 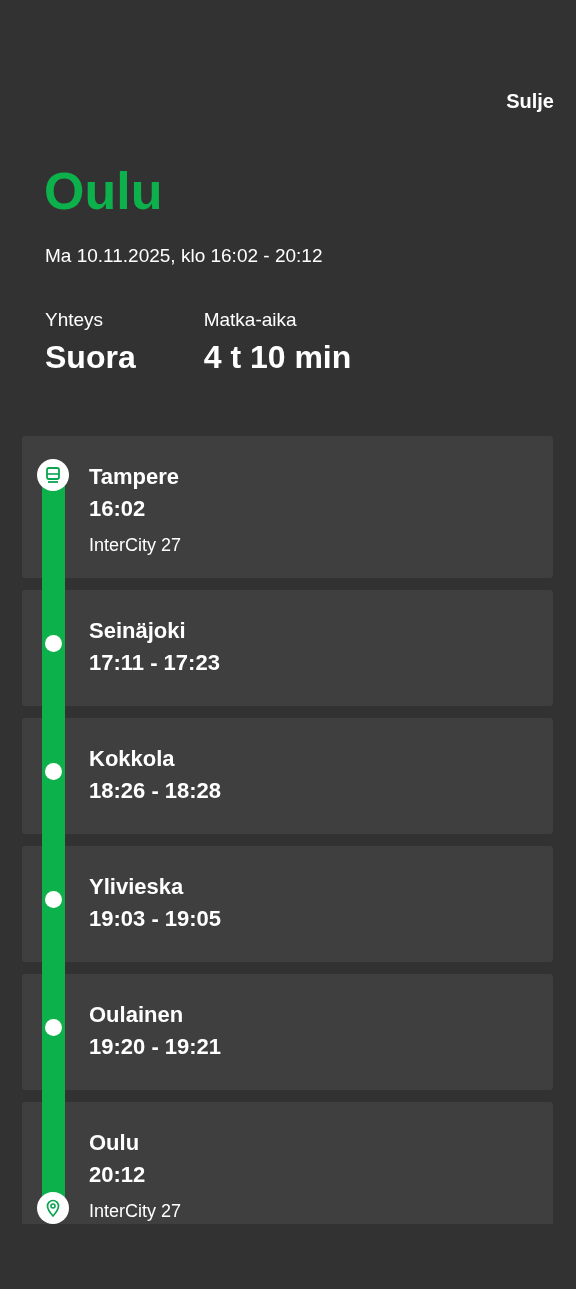 What do you see at coordinates (75, 320) in the screenshot?
I see `summary-label: Yhteys` at bounding box center [75, 320].